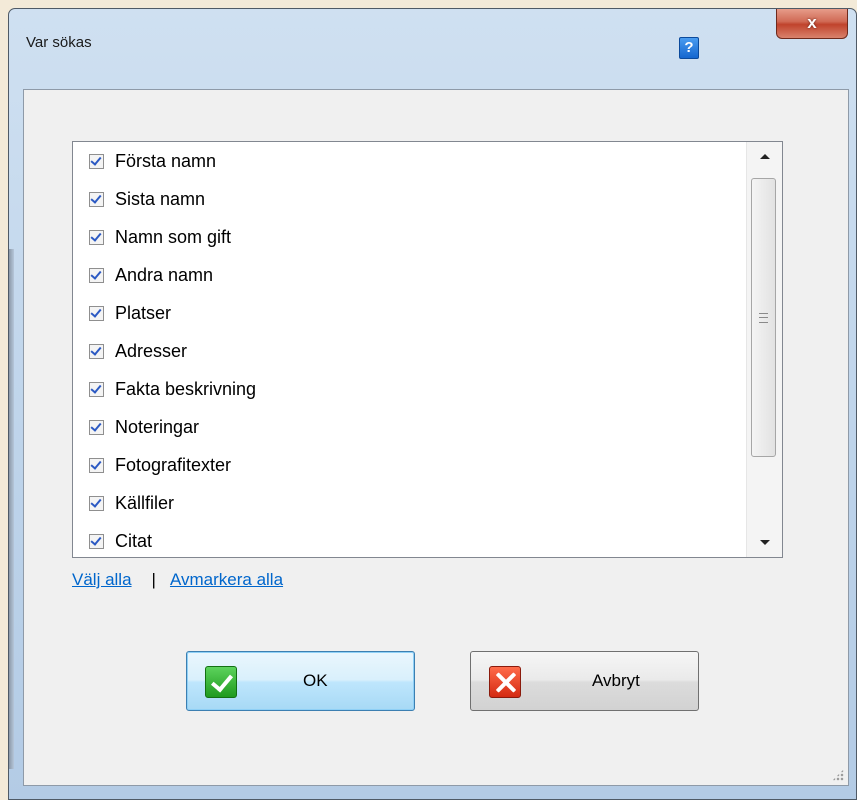  What do you see at coordinates (160, 198) in the screenshot?
I see `list-item-label: Sista namn` at bounding box center [160, 198].